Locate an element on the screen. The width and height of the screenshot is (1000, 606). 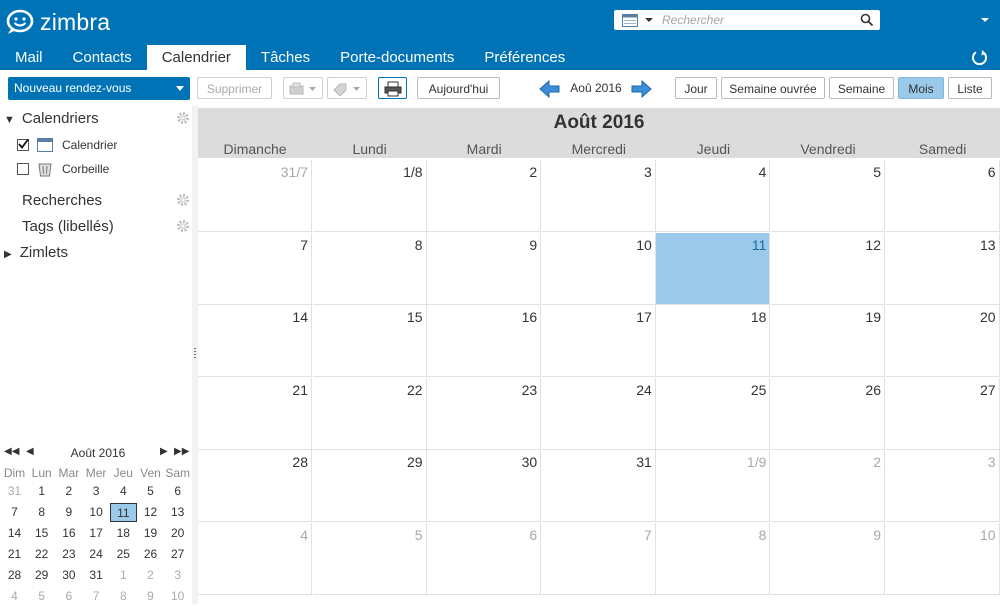
day-number: 6 is located at coordinates (533, 535).